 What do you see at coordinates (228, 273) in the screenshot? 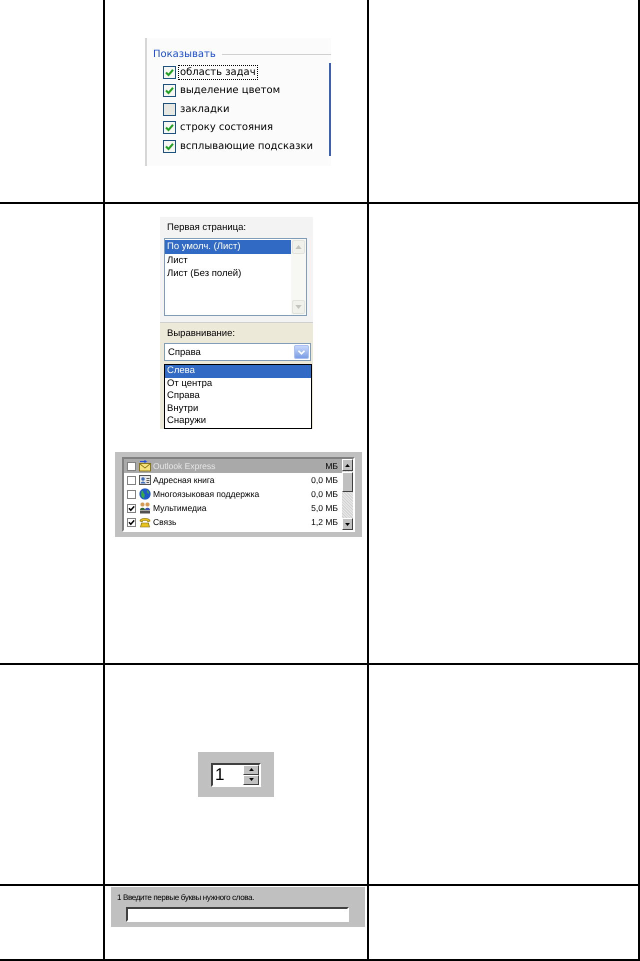
I see `list-option: Лист (Без полей)` at bounding box center [228, 273].